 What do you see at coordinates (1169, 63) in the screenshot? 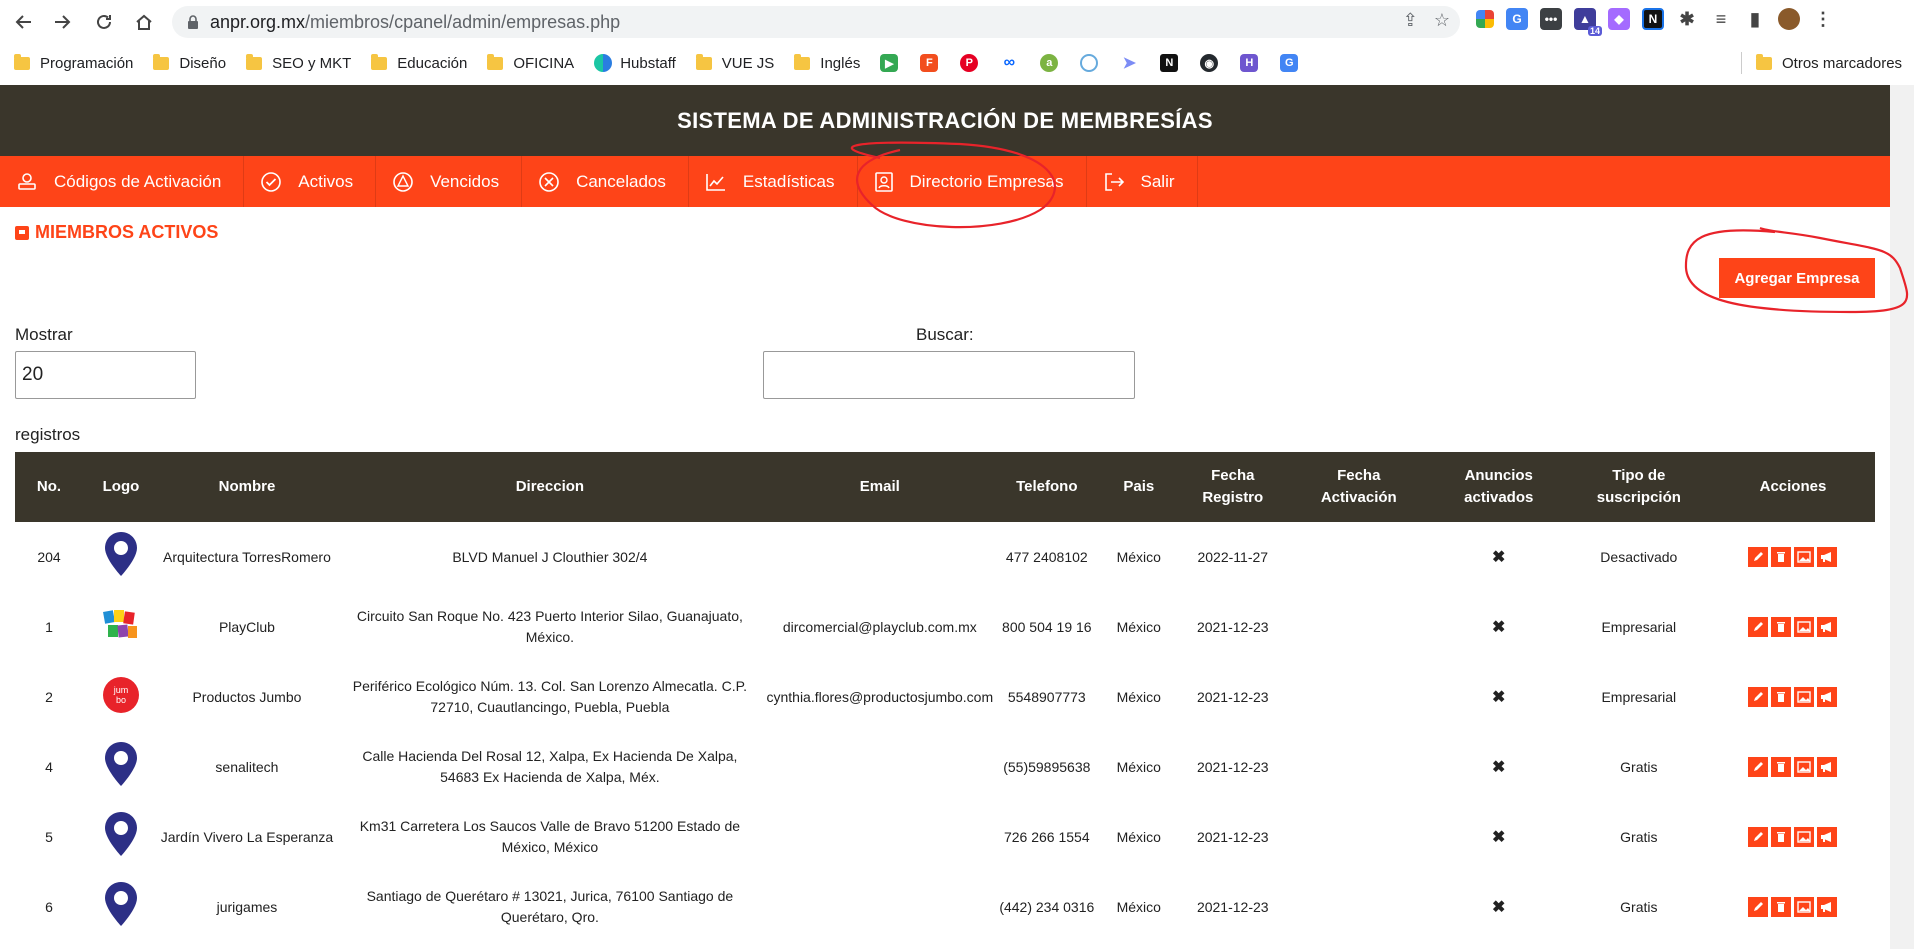
I see `notion-bookmark-icon: N` at bounding box center [1169, 63].